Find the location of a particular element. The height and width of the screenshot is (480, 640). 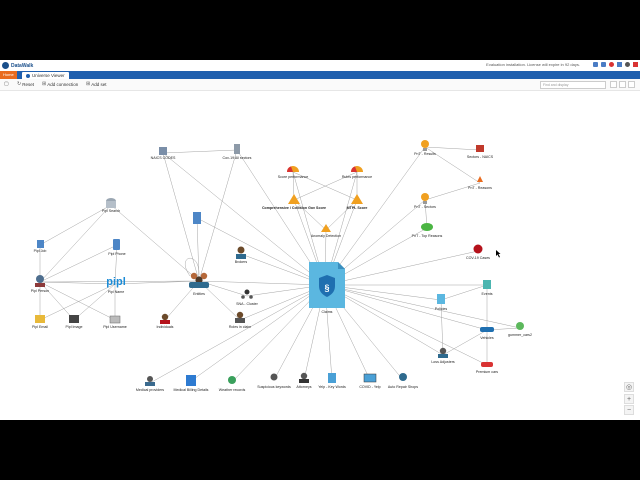

medical-providers-label: Medical providers is located at coordinates (150, 390).